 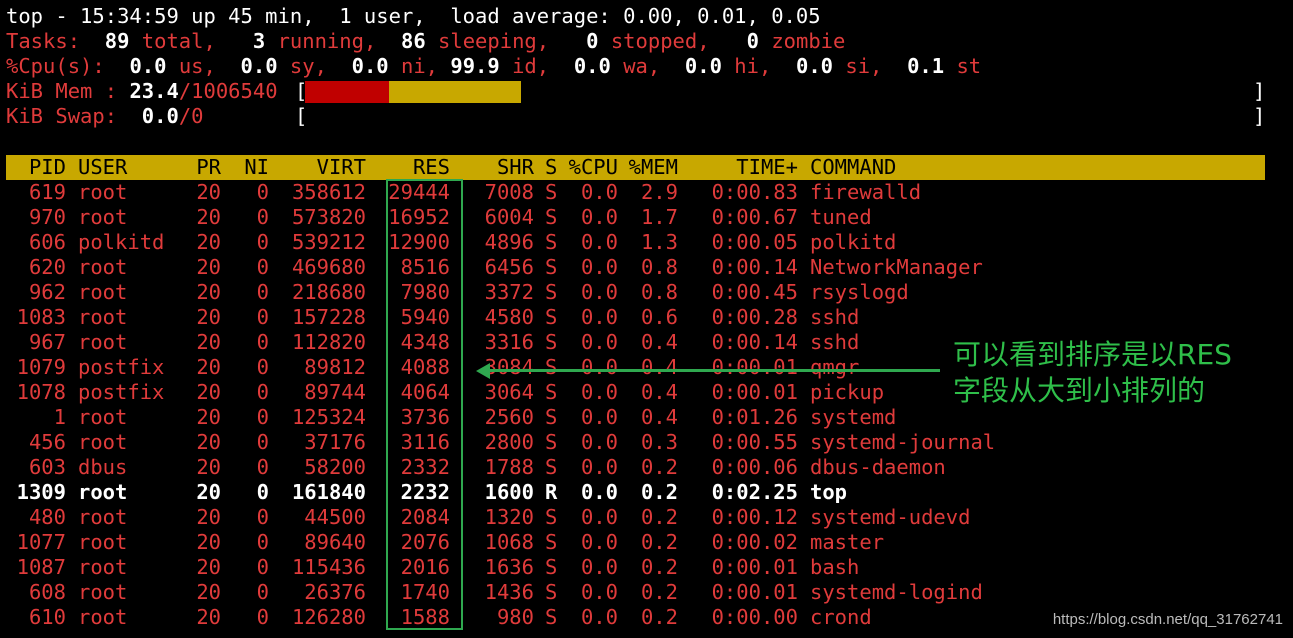 What do you see at coordinates (509, 367) in the screenshot?
I see `cell-shr: 3084` at bounding box center [509, 367].